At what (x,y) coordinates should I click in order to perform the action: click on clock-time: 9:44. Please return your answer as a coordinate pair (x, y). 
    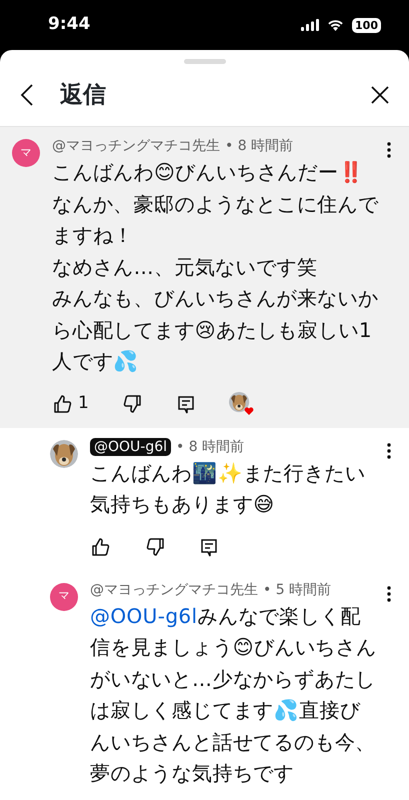
    Looking at the image, I should click on (69, 24).